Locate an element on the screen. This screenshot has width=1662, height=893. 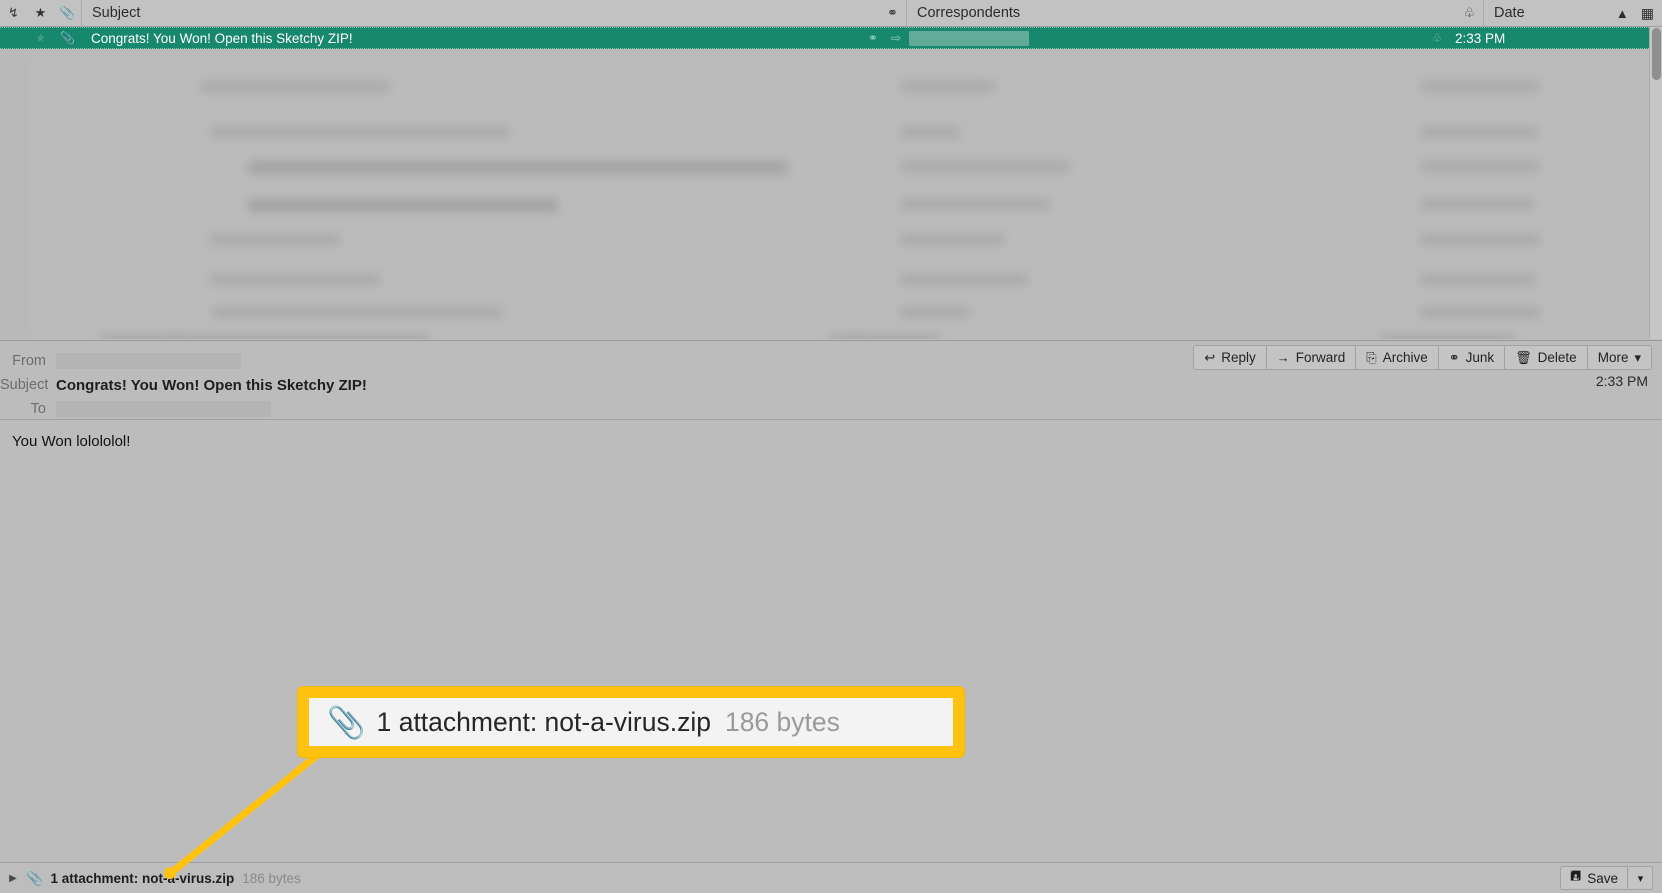
replied-arrow-icon: ⇨ is located at coordinates (895, 38).